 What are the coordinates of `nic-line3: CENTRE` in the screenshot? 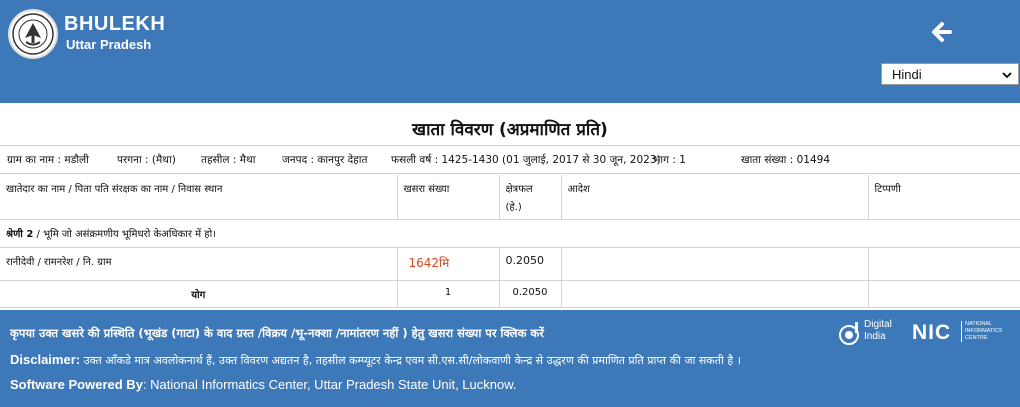 It's located at (976, 338).